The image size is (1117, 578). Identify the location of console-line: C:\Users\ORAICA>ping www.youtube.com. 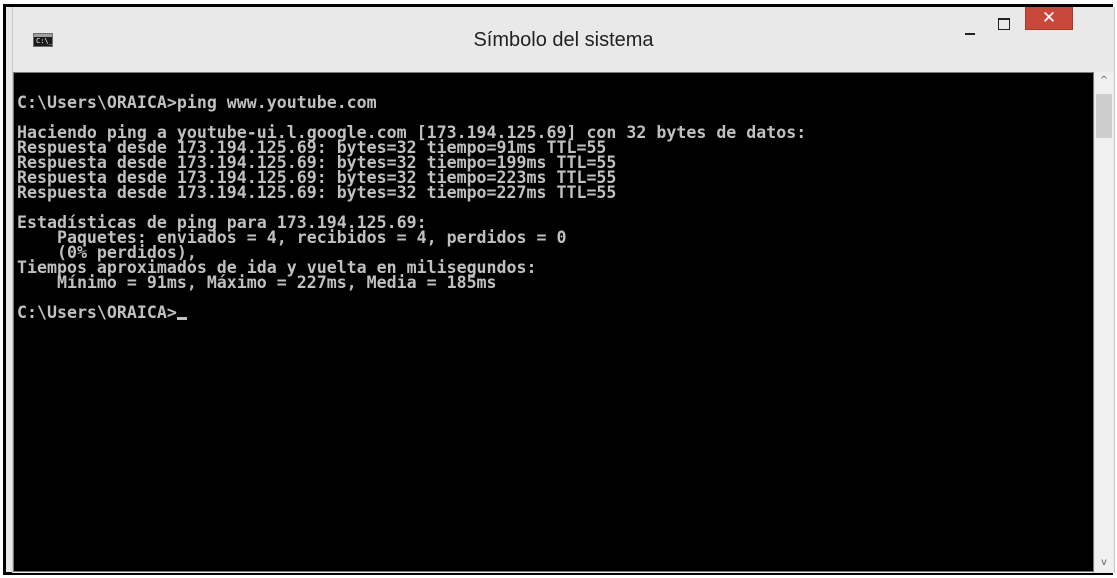
(197, 102).